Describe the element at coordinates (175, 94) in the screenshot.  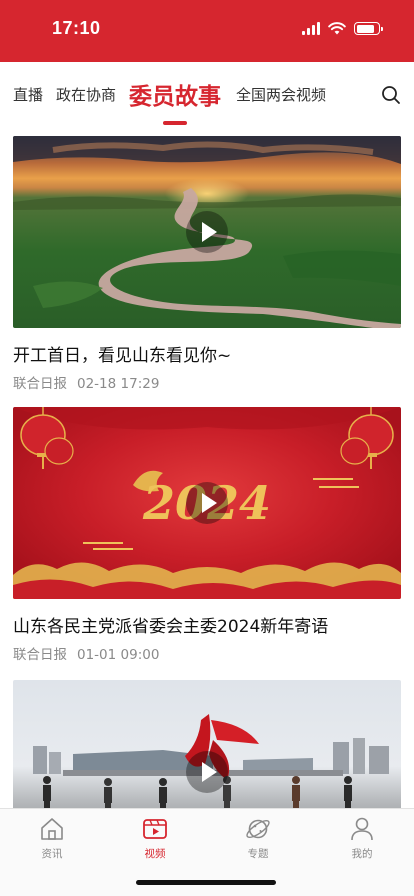
I see `tab-member-stories: 委员故事` at that location.